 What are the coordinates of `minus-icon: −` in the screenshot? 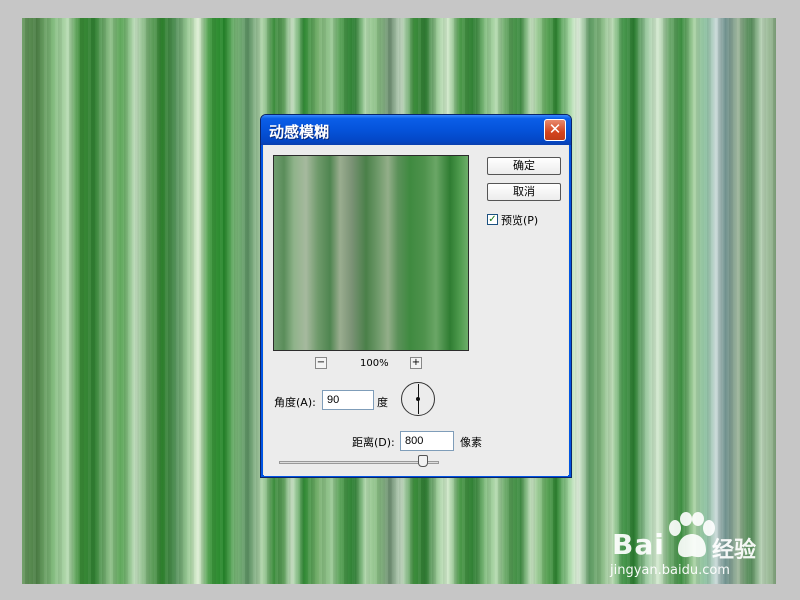 It's located at (321, 362).